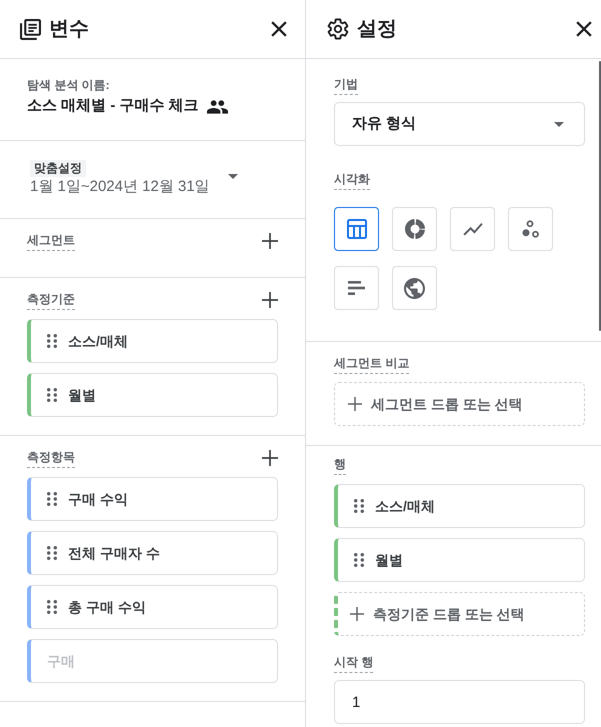  What do you see at coordinates (459, 506) in the screenshot?
I see `row-dimension-item: 소스/매체` at bounding box center [459, 506].